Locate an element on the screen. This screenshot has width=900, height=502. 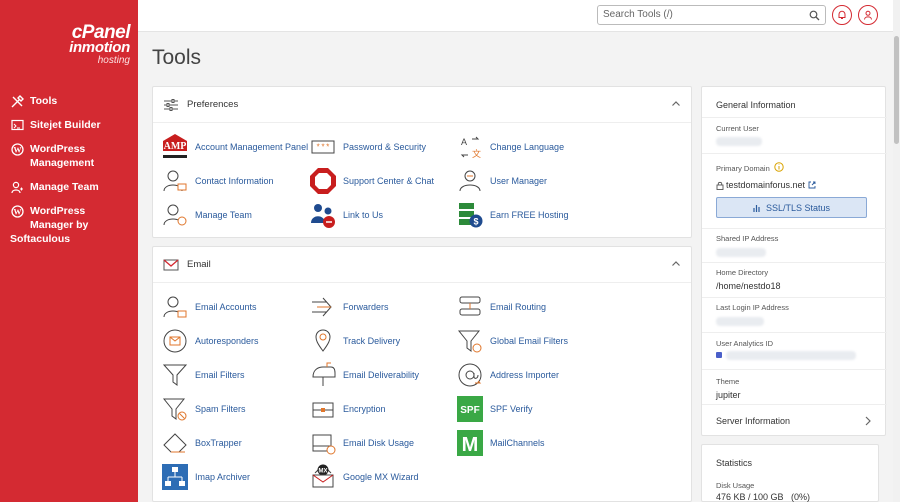
svg-text: AMP is located at coordinates (175, 146).